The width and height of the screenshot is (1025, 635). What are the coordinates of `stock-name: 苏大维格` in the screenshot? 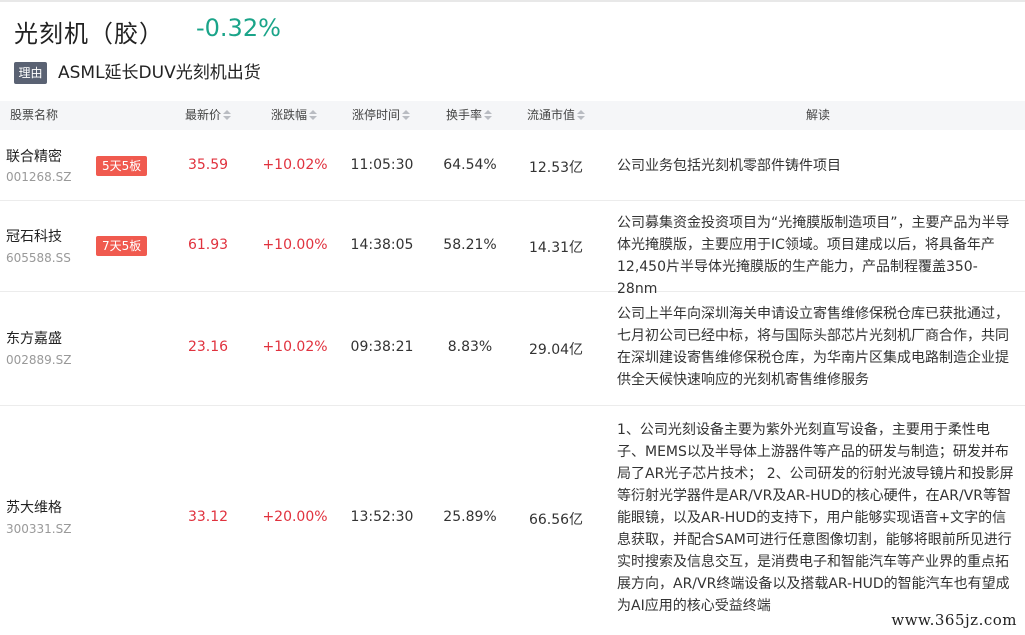 It's located at (34, 507).